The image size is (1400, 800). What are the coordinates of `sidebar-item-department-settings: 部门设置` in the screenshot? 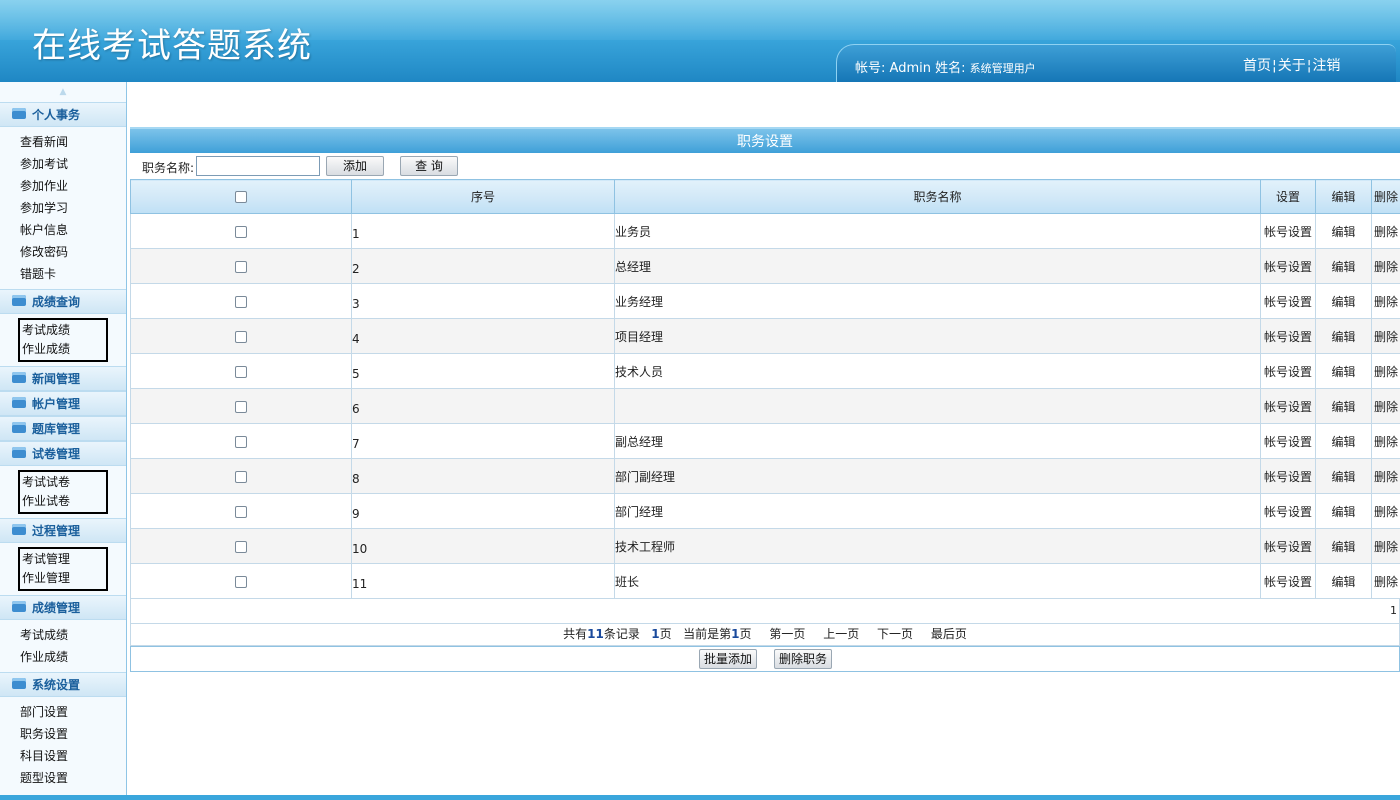 It's located at (63, 712).